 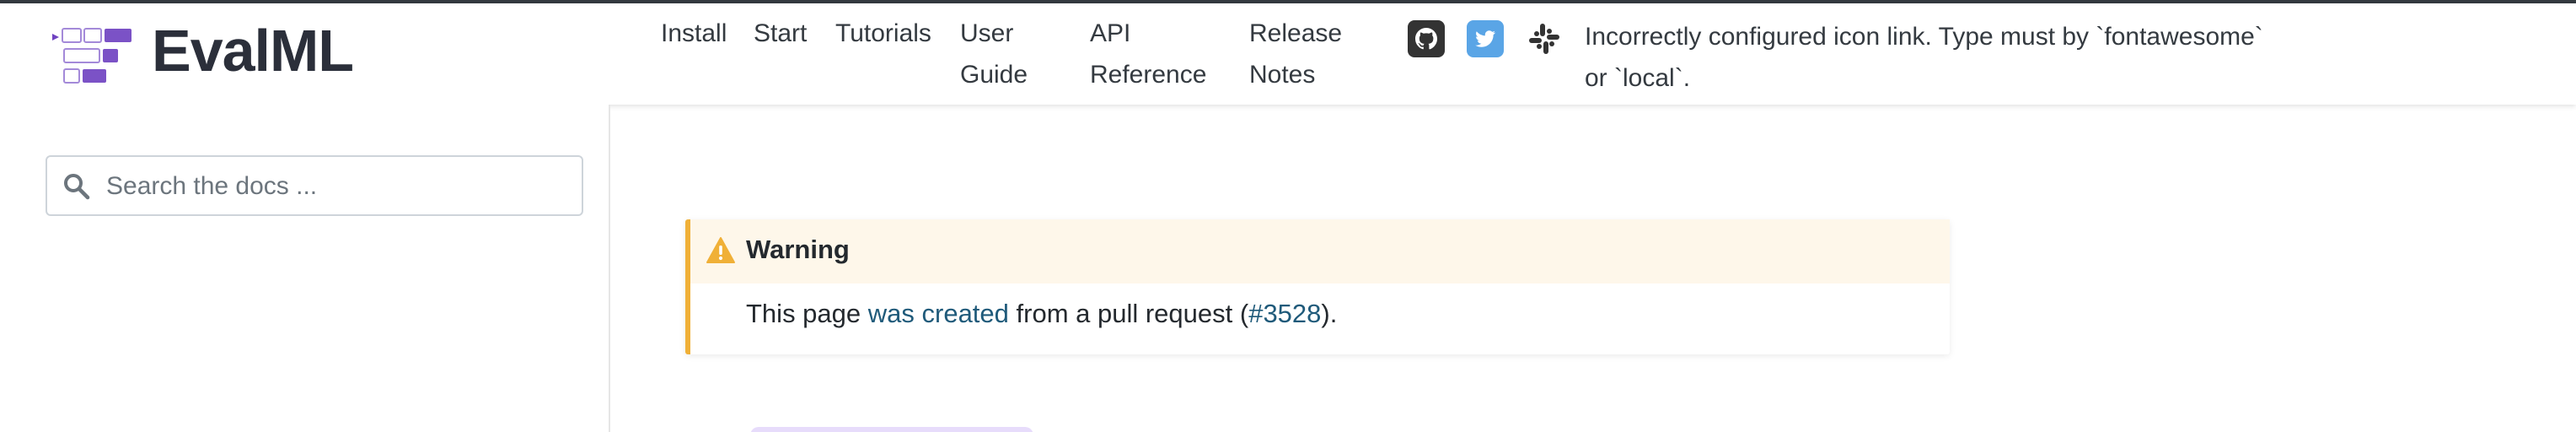 What do you see at coordinates (1320, 251) in the screenshot?
I see `admonition-title-bar: Warning` at bounding box center [1320, 251].